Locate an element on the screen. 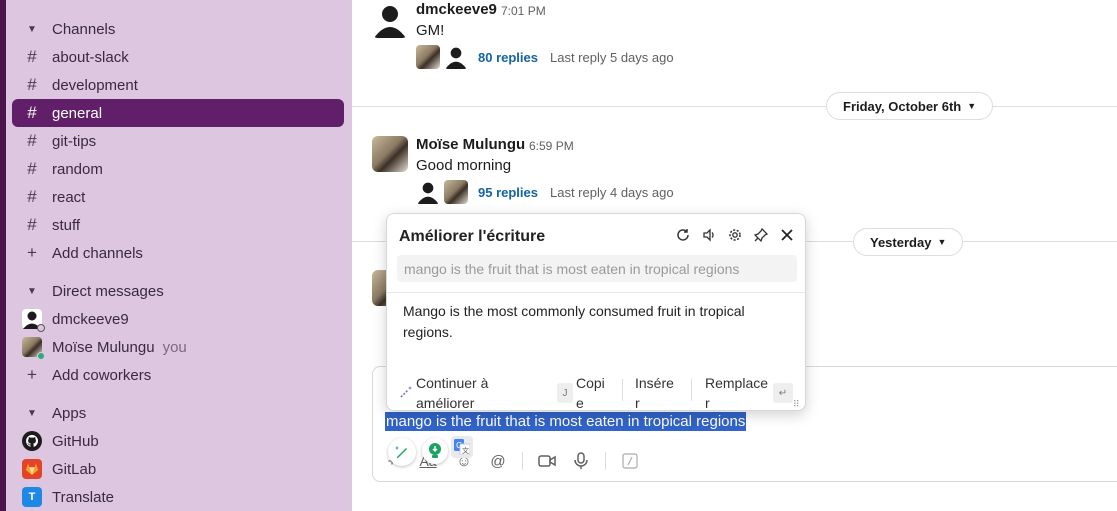 Image resolution: width=1117 pixels, height=511 pixels. slash-command-icon is located at coordinates (630, 461).